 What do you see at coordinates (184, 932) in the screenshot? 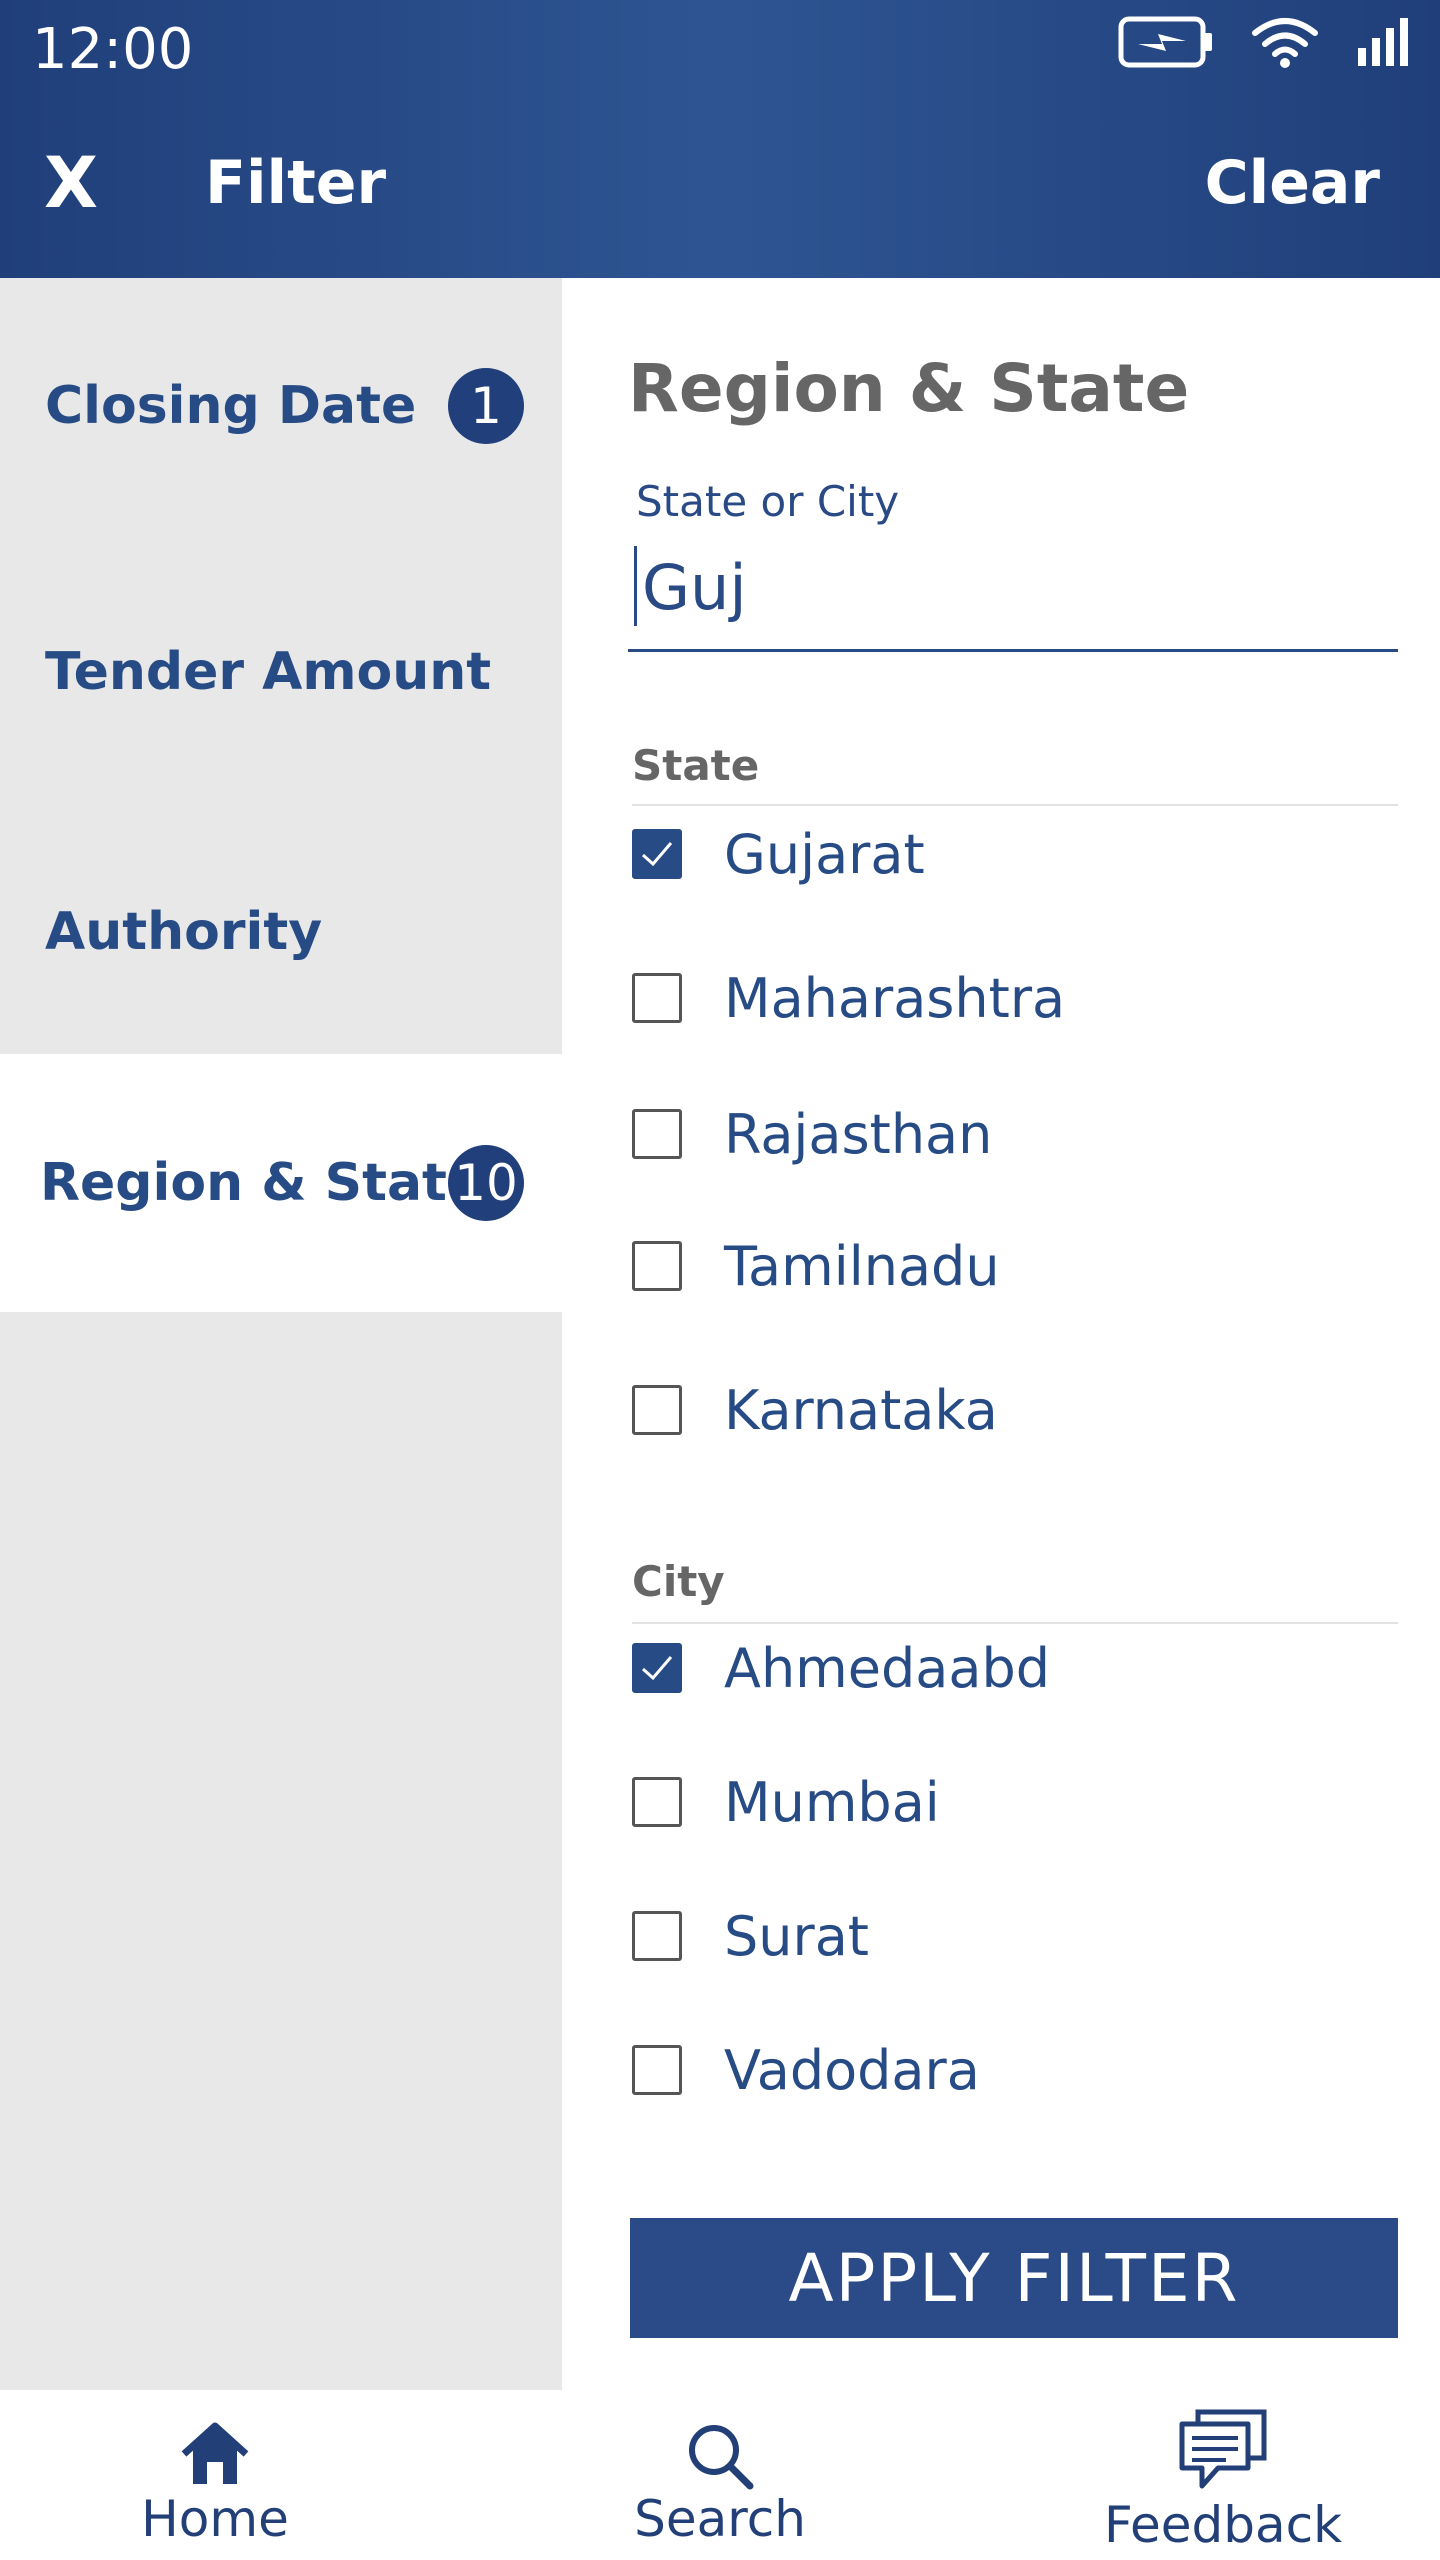
I see `sidebar-item-label: Authority` at bounding box center [184, 932].